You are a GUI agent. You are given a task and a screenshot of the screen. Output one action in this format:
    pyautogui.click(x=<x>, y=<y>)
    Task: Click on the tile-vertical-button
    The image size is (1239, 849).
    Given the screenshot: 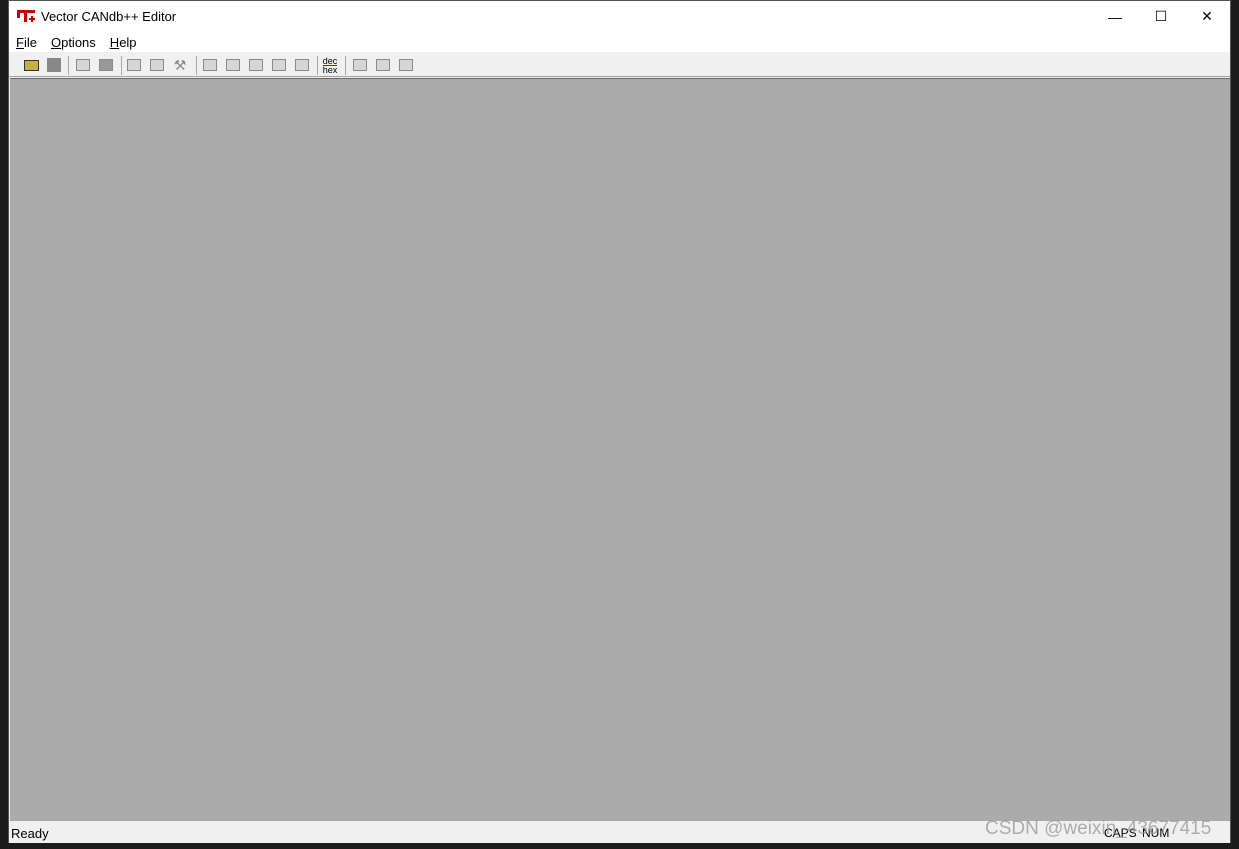 What is the action you would take?
    pyautogui.click(x=406, y=65)
    